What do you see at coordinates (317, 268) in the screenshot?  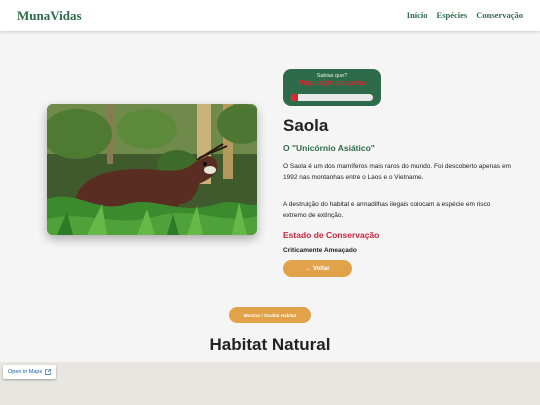 I see `back-button: ← Voltar` at bounding box center [317, 268].